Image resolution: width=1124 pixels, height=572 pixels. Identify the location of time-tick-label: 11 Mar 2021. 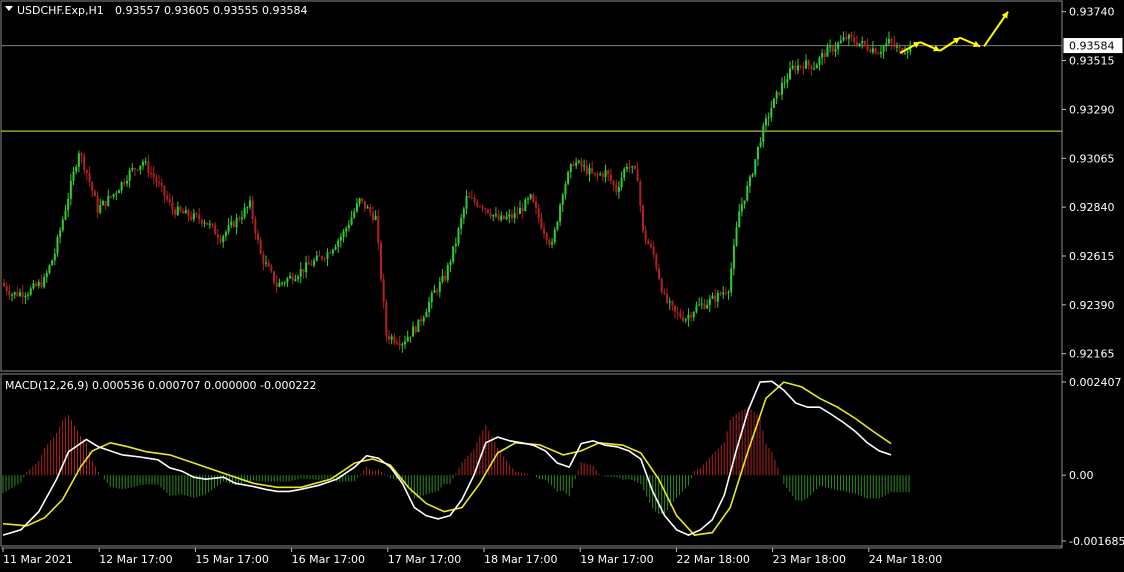
(38, 559).